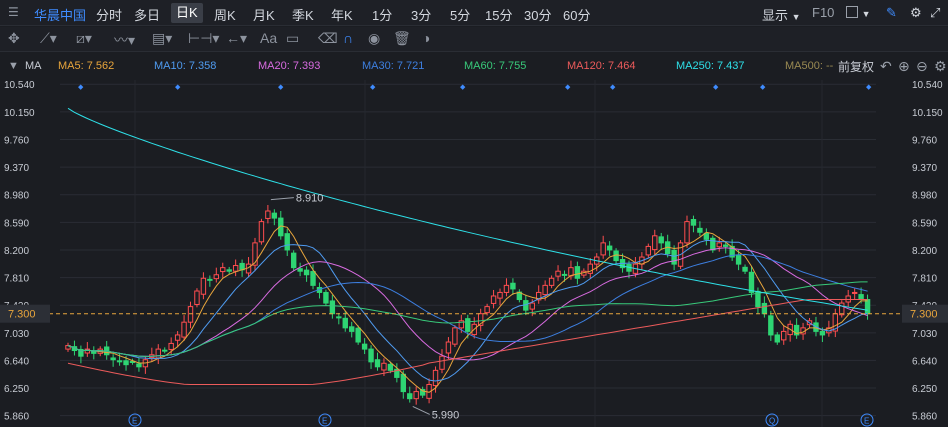  I want to click on comment-draw-icon: ▭, so click(292, 38).